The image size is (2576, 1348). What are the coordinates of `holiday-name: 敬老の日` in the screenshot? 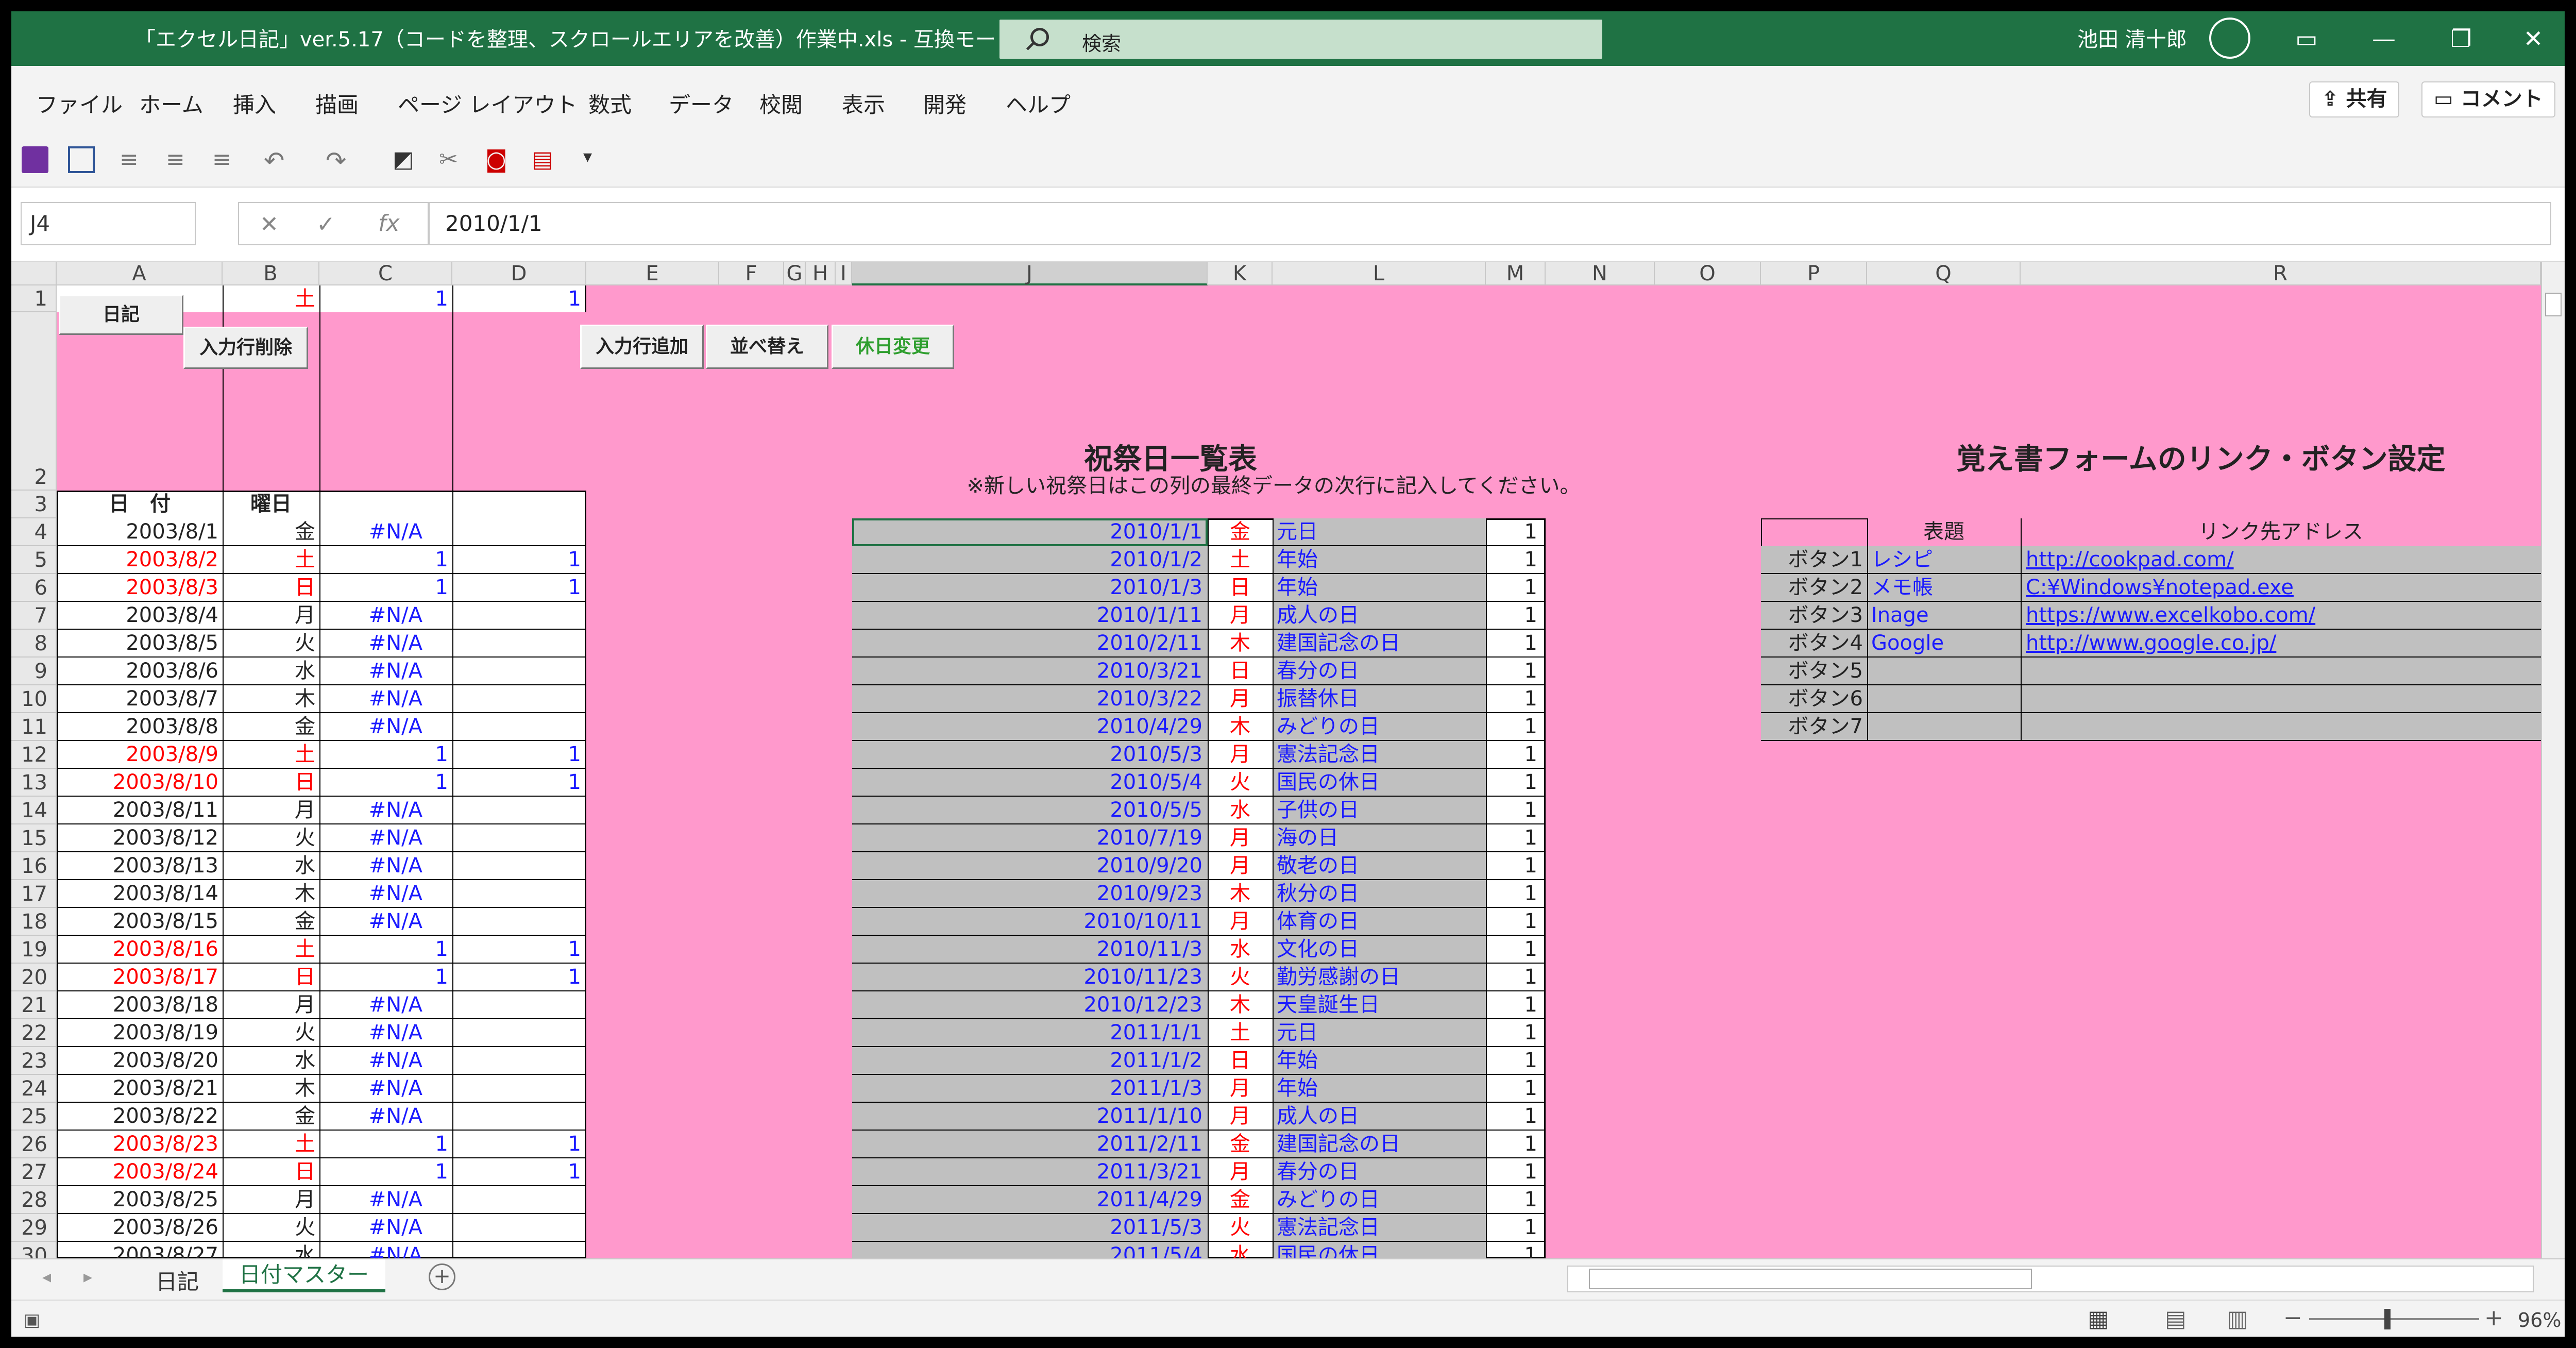 It's located at (1380, 865).